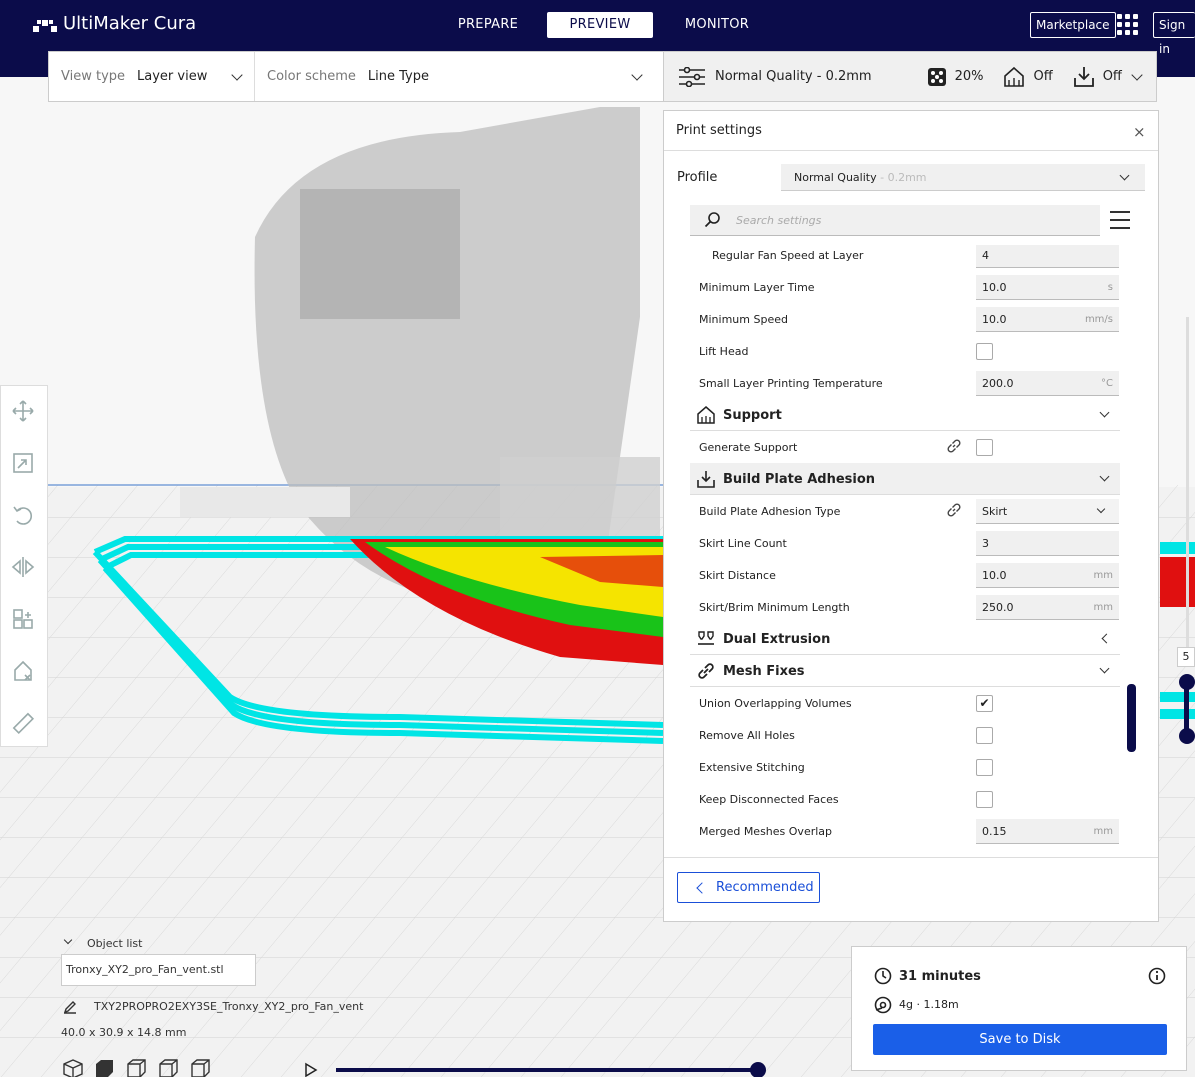 The height and width of the screenshot is (1077, 1195). I want to click on timeline-slider, so click(540, 1068).